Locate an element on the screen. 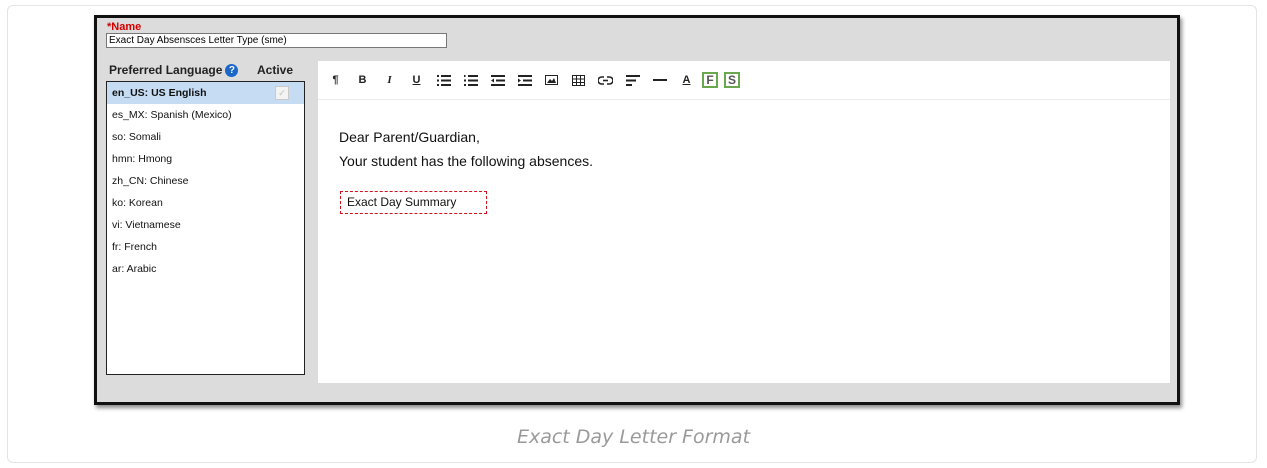 The width and height of the screenshot is (1267, 468). language-label: vi: Vietnamese is located at coordinates (146, 225).